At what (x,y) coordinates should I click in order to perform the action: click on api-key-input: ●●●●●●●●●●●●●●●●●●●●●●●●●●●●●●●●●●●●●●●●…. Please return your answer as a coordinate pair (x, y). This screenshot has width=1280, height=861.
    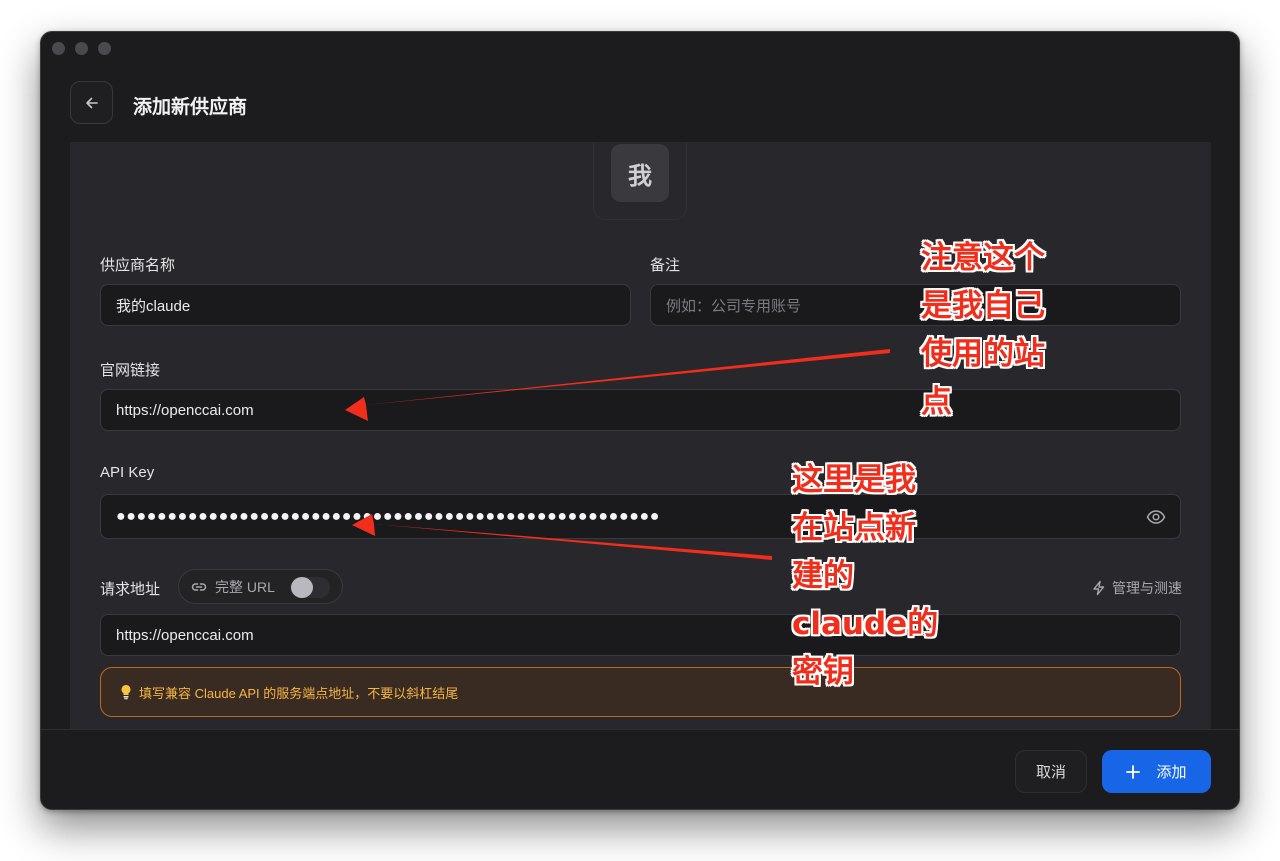
    Looking at the image, I should click on (640, 516).